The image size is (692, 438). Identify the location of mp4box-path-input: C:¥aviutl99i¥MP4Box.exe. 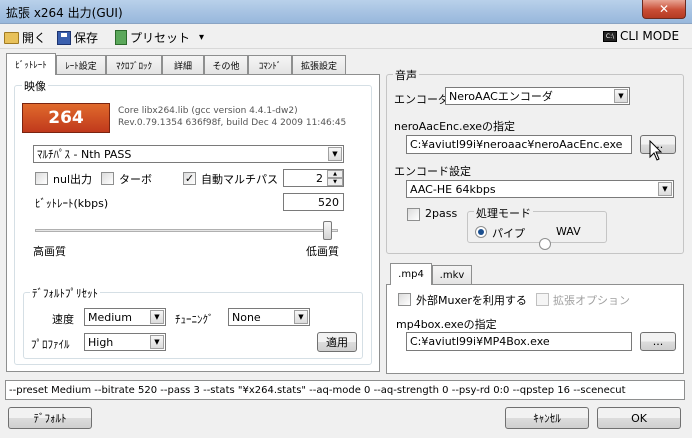
(519, 341).